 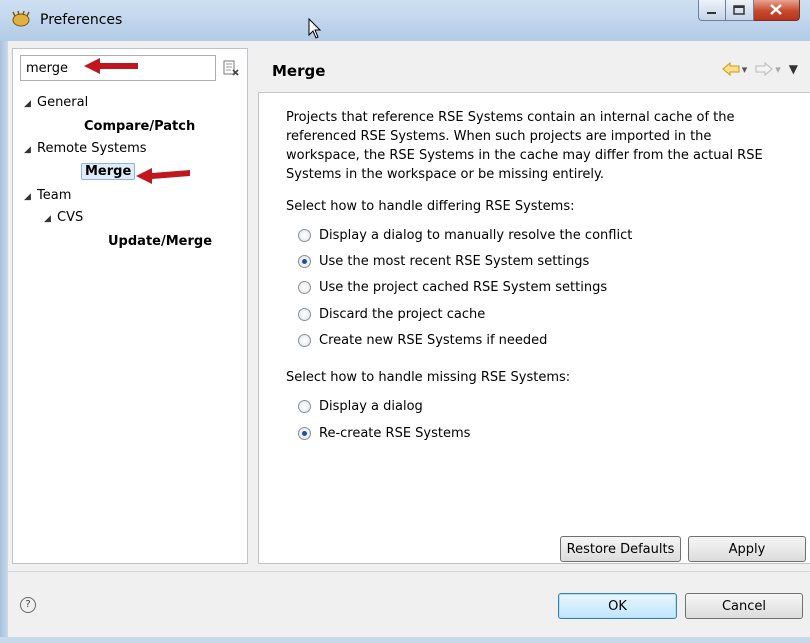 What do you see at coordinates (299, 71) in the screenshot?
I see `page-title: Merge` at bounding box center [299, 71].